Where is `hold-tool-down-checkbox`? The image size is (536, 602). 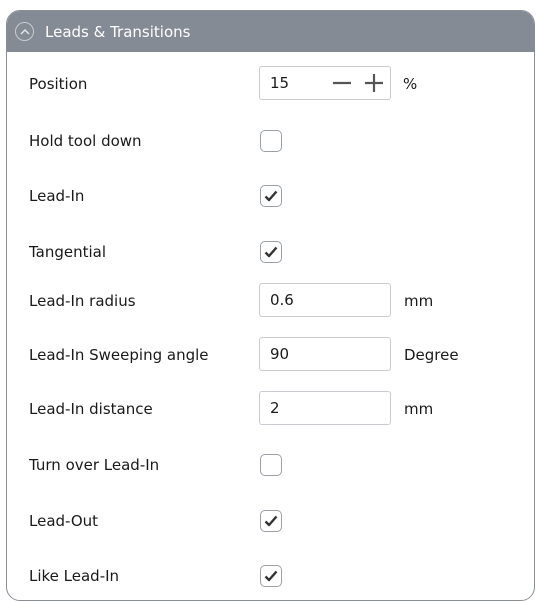 hold-tool-down-checkbox is located at coordinates (271, 141).